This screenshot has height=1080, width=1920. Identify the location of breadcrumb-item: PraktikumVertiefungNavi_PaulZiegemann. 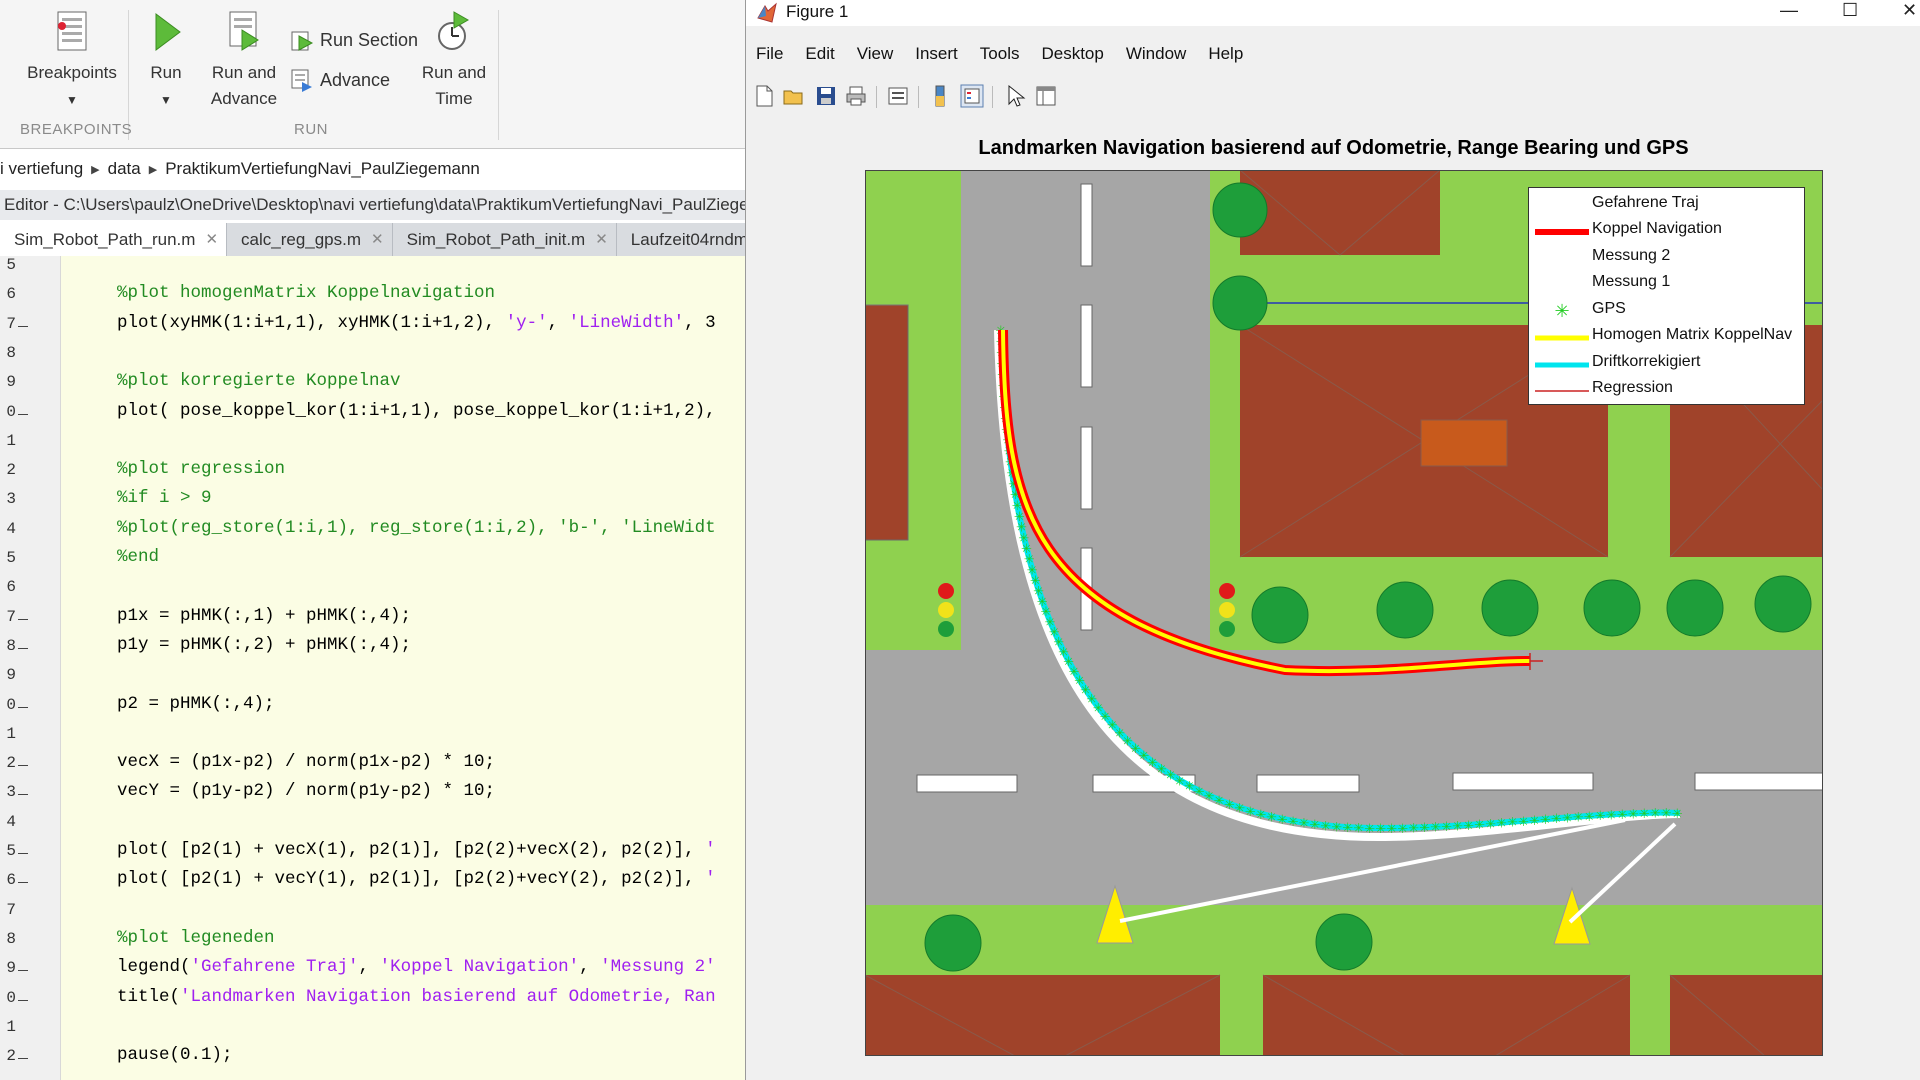
(322, 169).